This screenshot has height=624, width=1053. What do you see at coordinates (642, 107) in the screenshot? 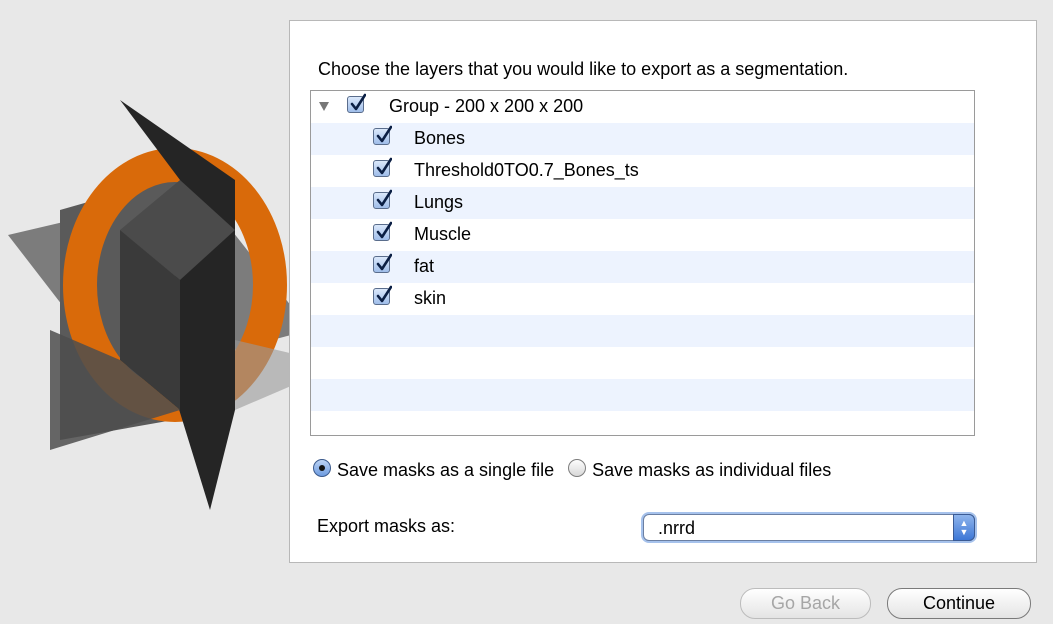
I see `list-item-group: Group - 200 x 200 x 200` at bounding box center [642, 107].